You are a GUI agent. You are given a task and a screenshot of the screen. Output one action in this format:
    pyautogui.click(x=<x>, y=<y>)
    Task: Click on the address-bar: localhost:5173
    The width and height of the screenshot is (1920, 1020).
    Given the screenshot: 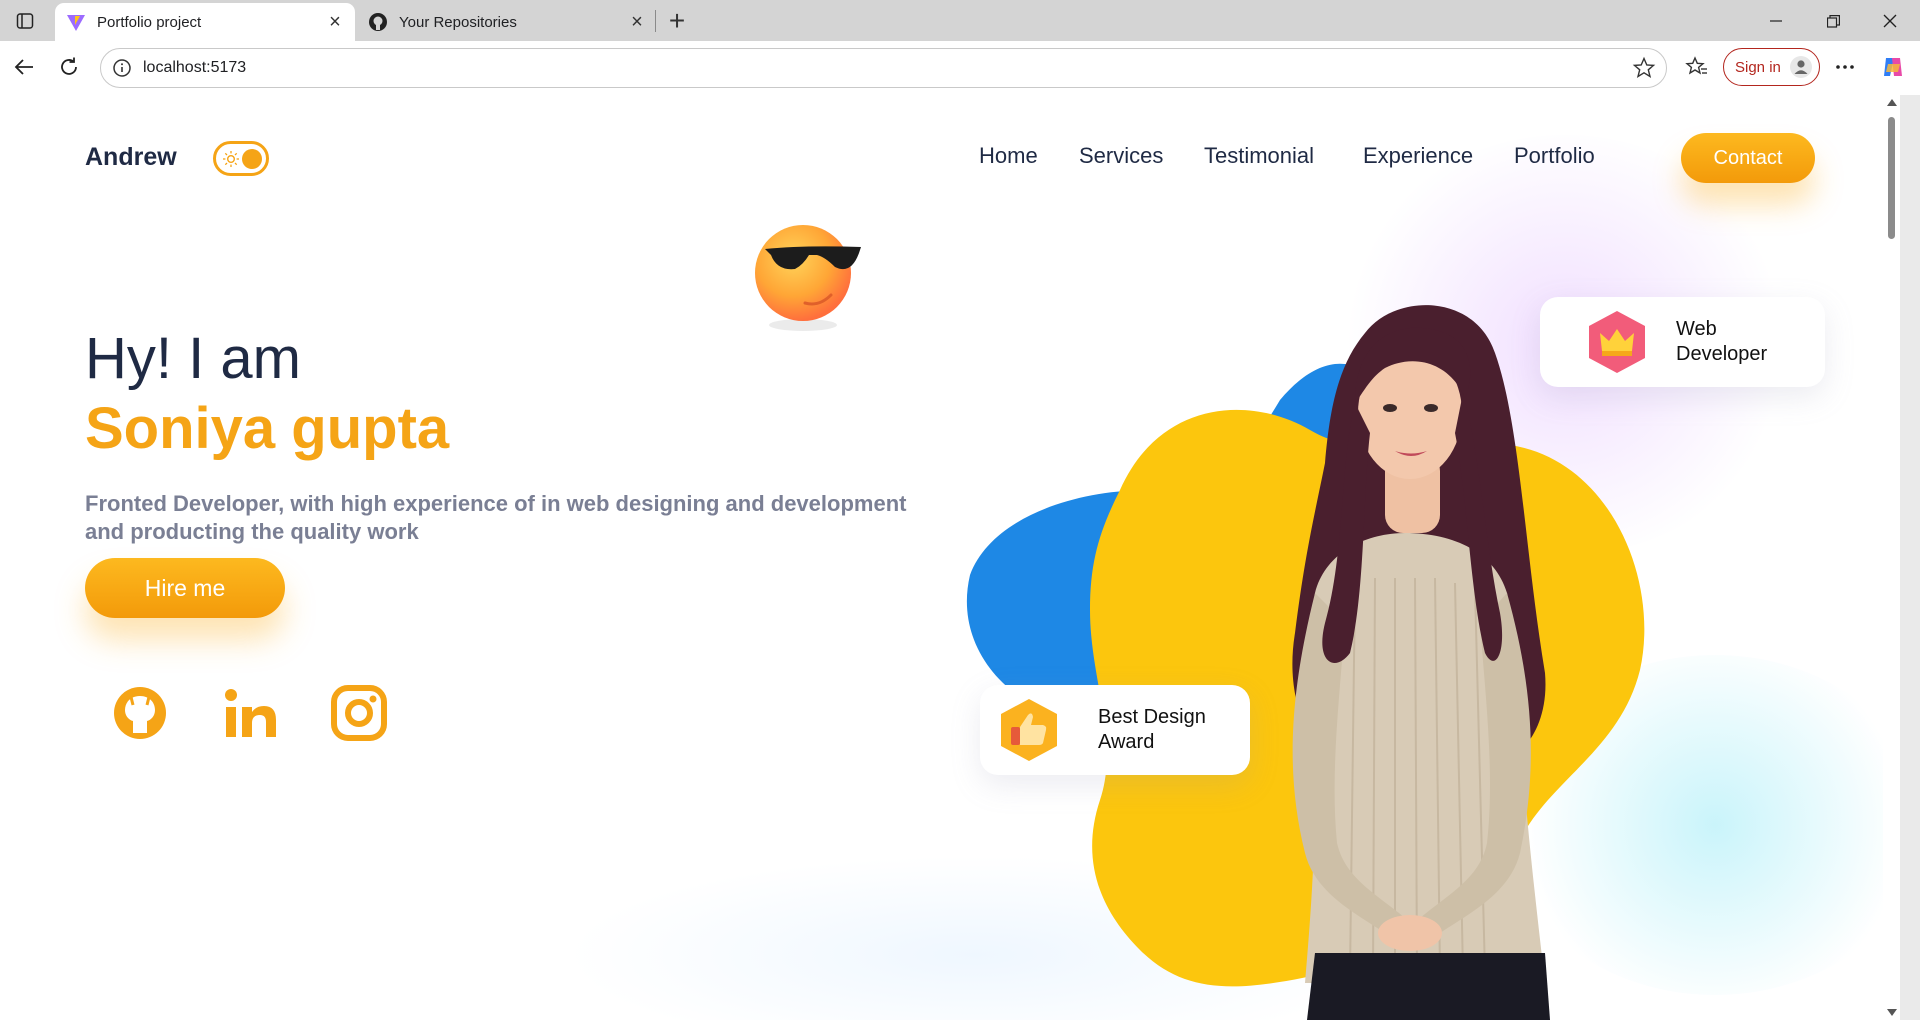 What is the action you would take?
    pyautogui.click(x=883, y=68)
    